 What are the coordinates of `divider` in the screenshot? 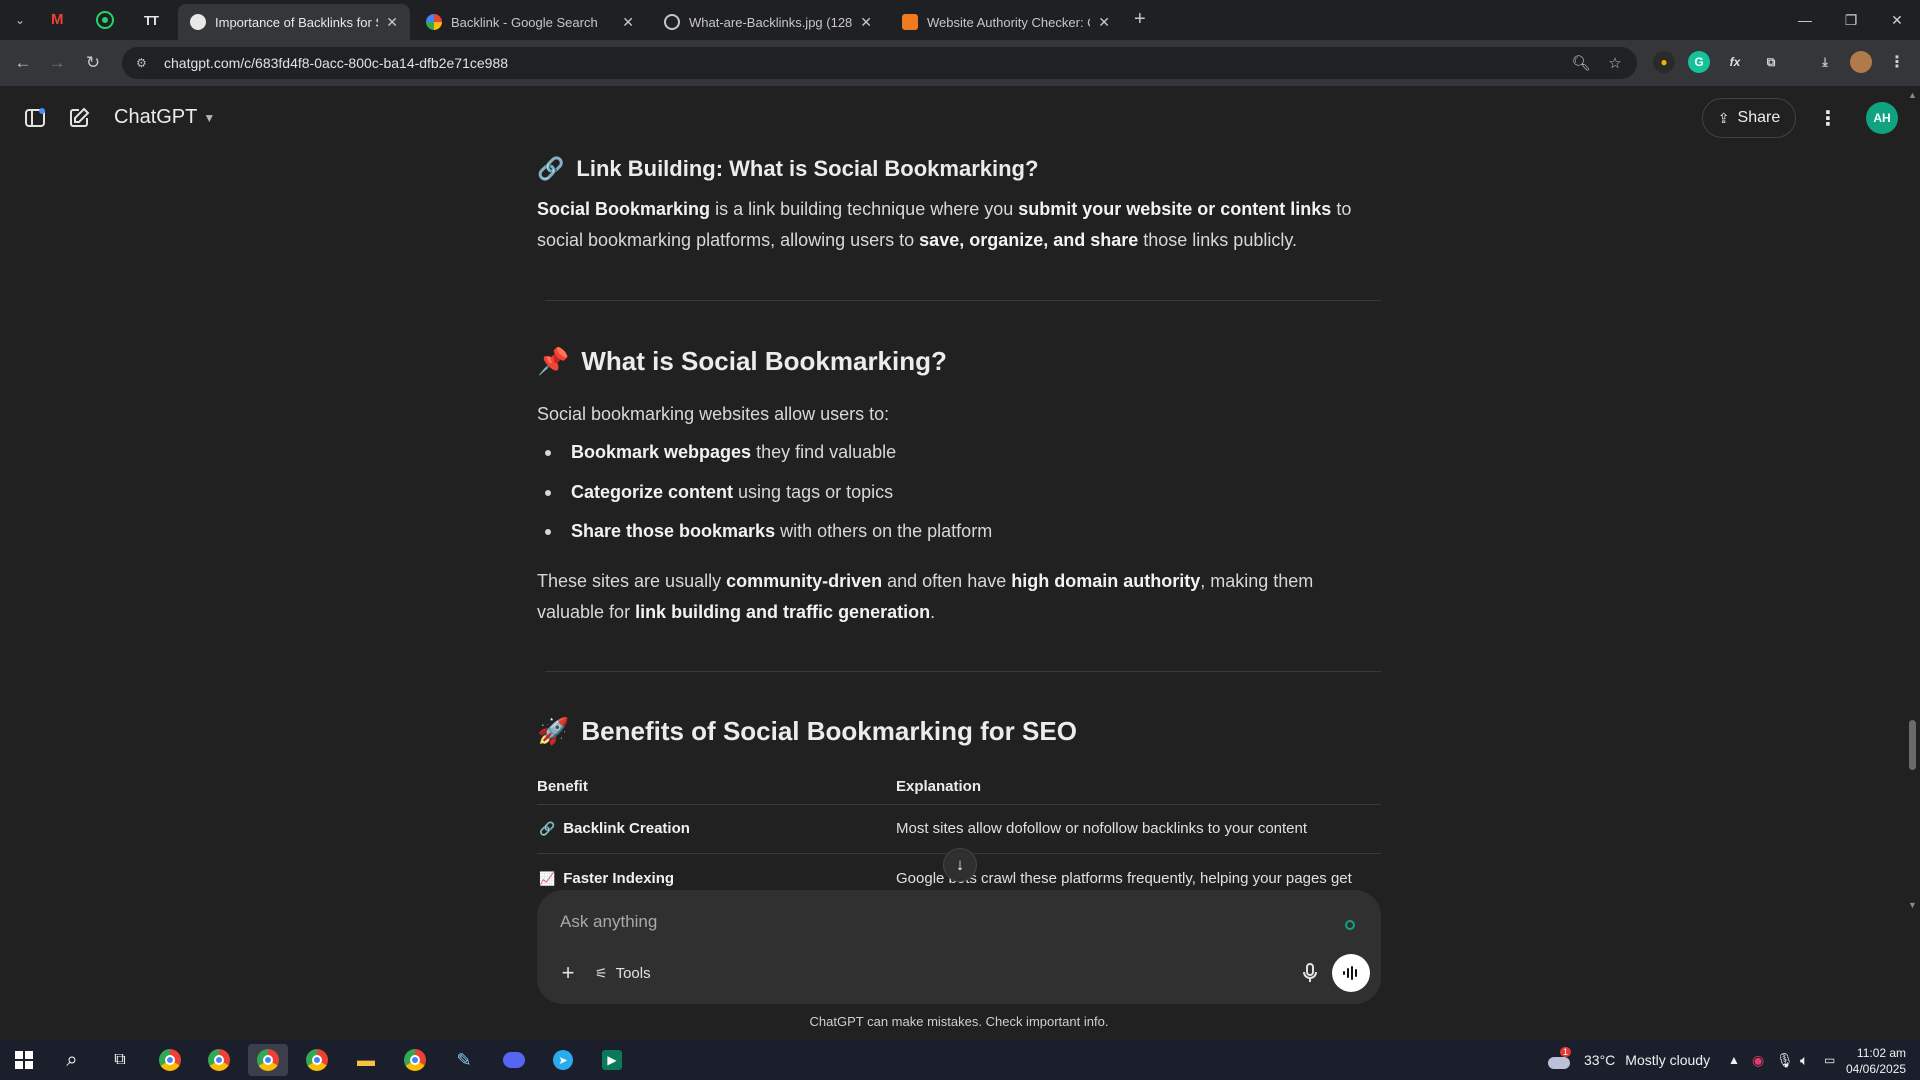 It's located at (963, 300).